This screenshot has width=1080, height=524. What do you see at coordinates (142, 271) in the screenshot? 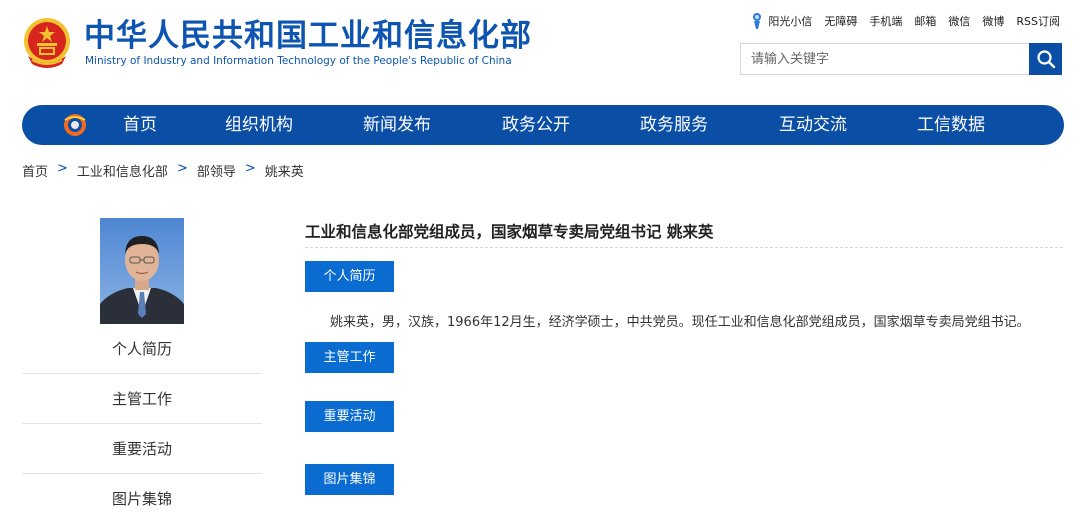
I see `leader-portrait` at bounding box center [142, 271].